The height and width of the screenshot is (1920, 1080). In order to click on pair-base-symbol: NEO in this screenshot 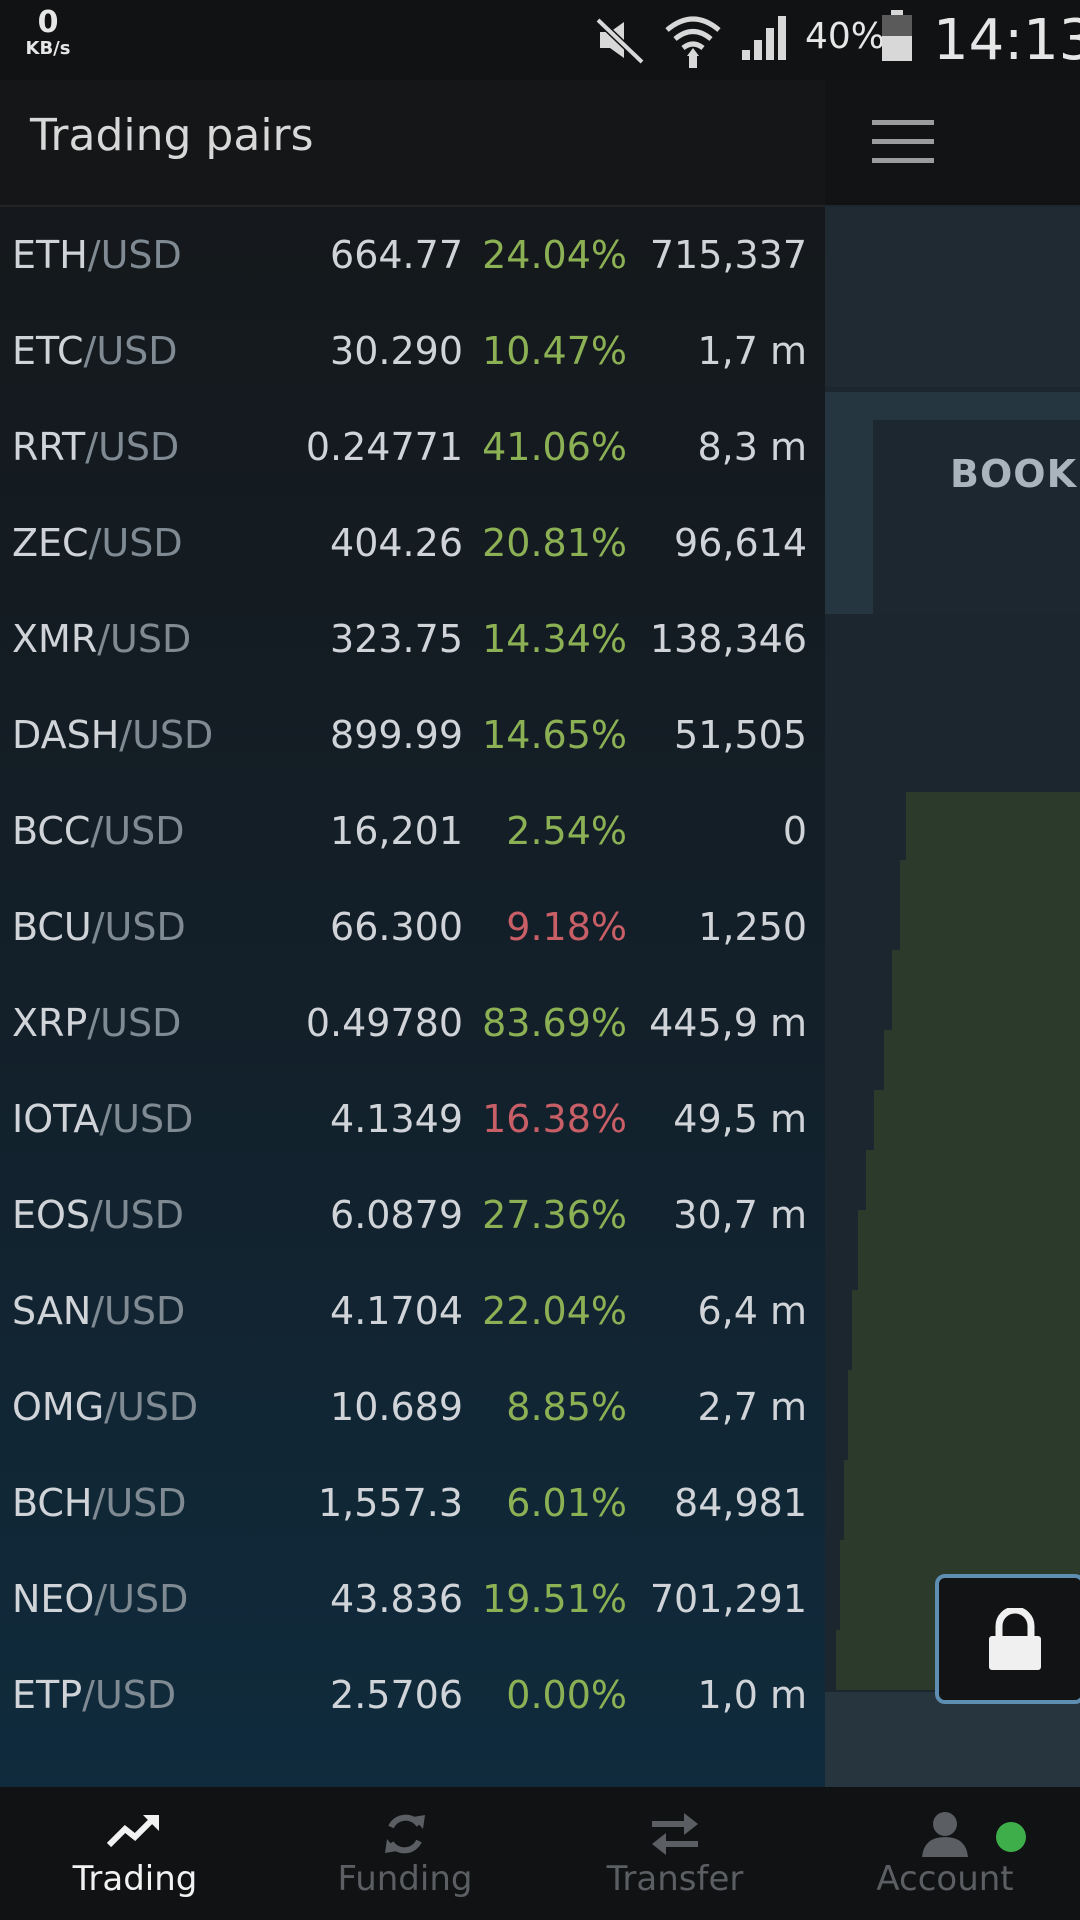, I will do `click(53, 1599)`.